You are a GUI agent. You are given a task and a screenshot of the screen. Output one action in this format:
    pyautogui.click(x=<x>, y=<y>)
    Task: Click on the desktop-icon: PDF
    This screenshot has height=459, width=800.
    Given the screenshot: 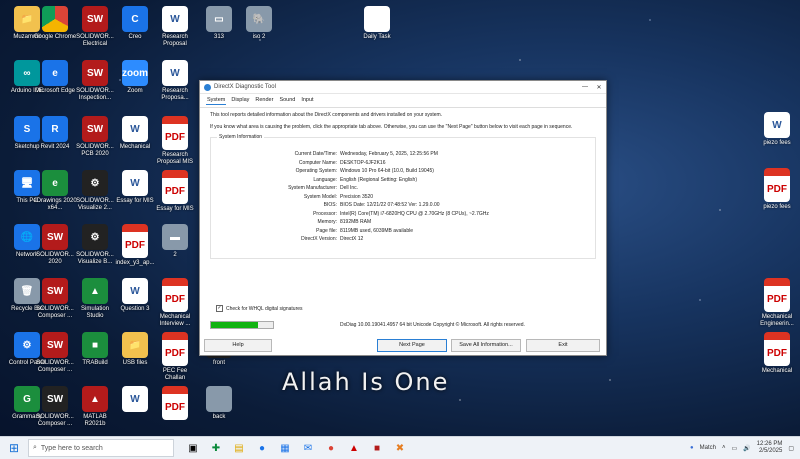 What is the action you would take?
    pyautogui.click(x=175, y=404)
    